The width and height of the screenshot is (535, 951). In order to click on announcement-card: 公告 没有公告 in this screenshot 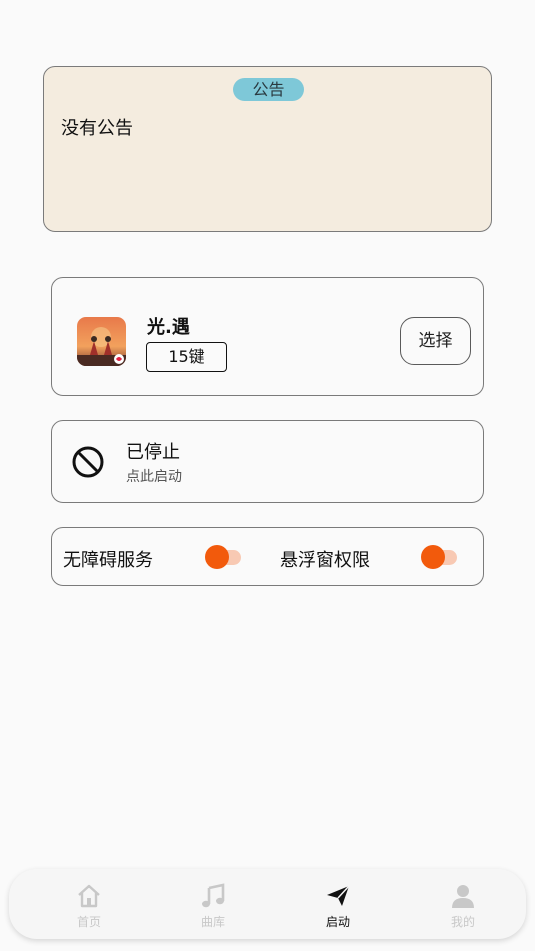, I will do `click(267, 149)`.